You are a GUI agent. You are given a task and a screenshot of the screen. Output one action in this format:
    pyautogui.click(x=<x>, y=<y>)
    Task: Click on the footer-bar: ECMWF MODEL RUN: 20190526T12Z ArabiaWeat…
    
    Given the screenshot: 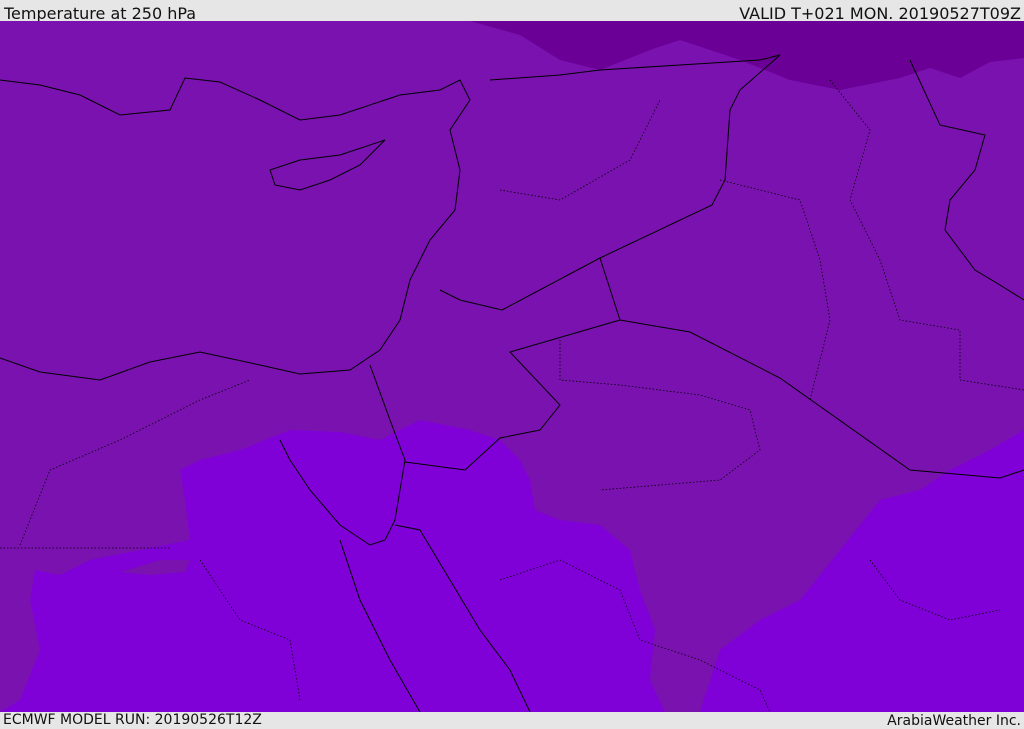 What is the action you would take?
    pyautogui.click(x=512, y=720)
    